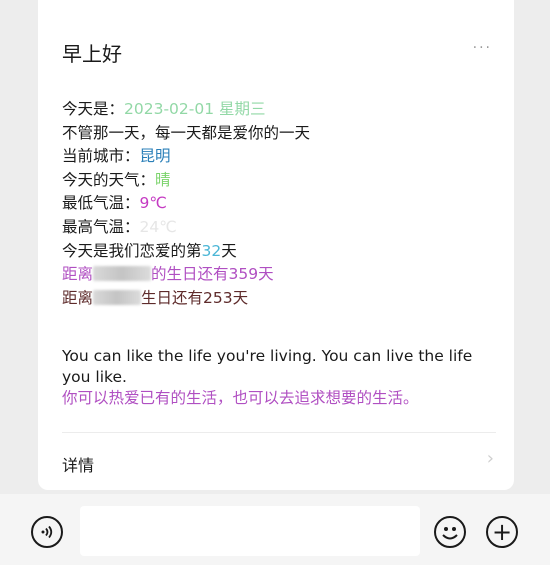  Describe the element at coordinates (240, 398) in the screenshot. I see `quote-chinese: 你可以热爱已有的生活，也可以去追求想要的生活。` at that location.